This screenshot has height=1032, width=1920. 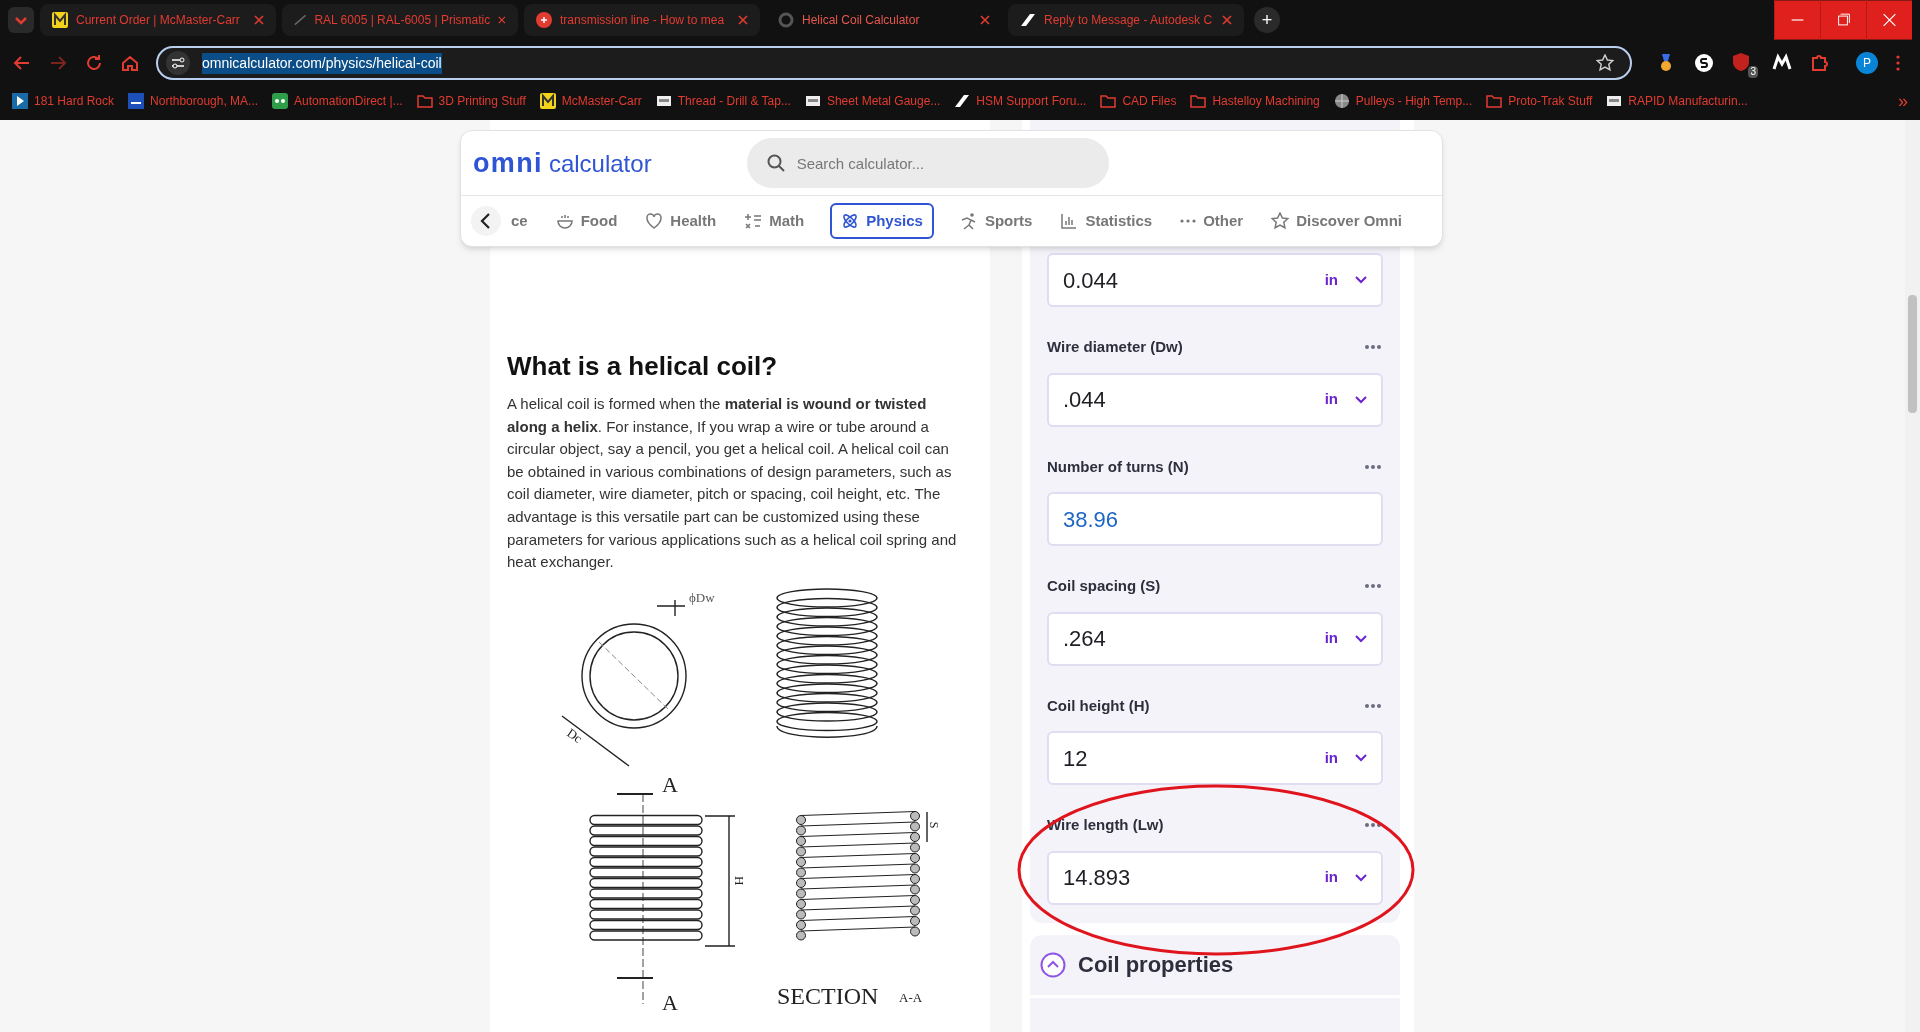 What do you see at coordinates (21, 20) in the screenshot?
I see `tab-search-icon` at bounding box center [21, 20].